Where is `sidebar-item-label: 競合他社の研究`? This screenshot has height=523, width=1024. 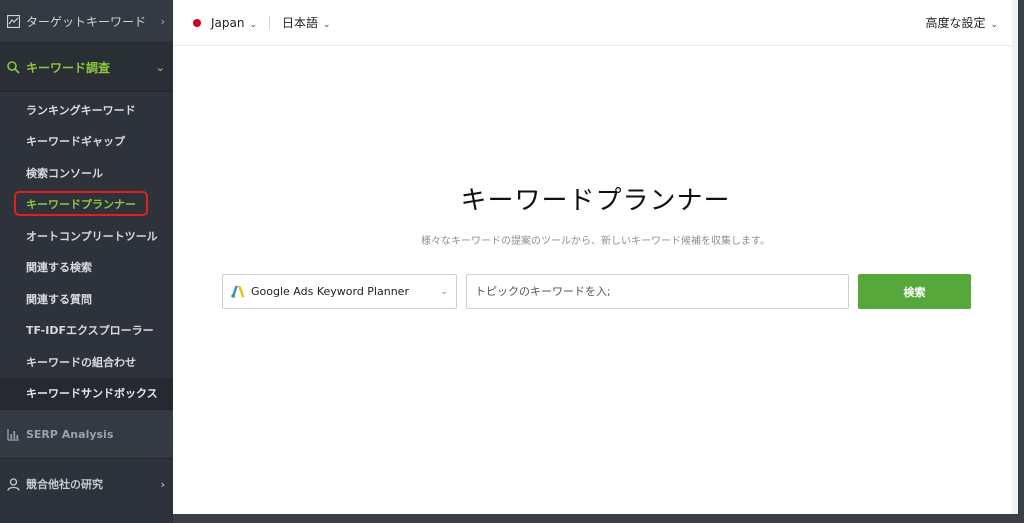 sidebar-item-label: 競合他社の研究 is located at coordinates (64, 484).